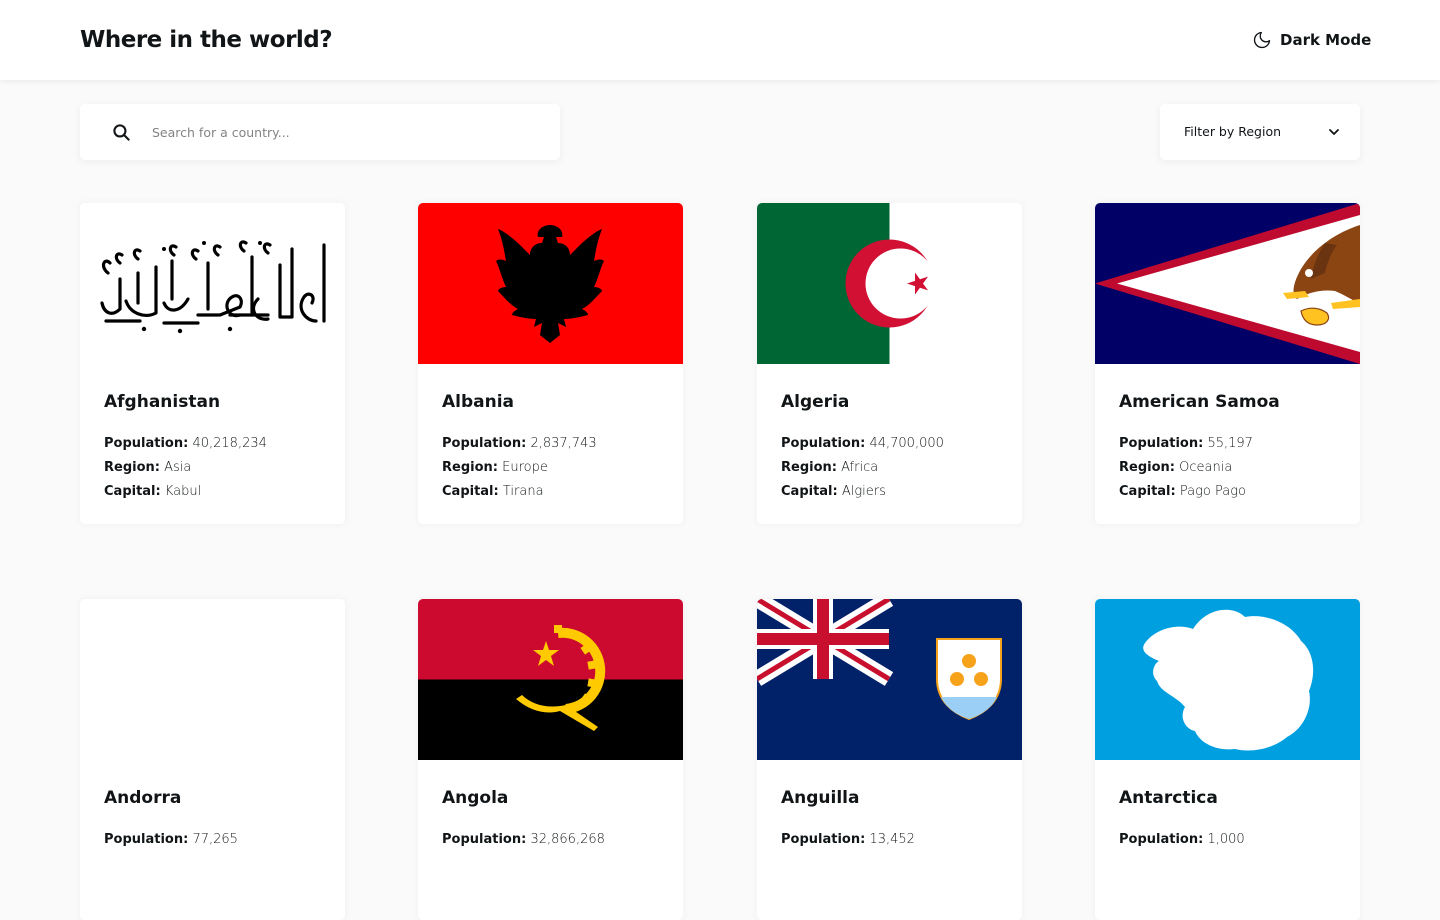 The image size is (1440, 920). I want to click on country-card-antarctica: Antarctica Population: 1,000, so click(1227, 759).